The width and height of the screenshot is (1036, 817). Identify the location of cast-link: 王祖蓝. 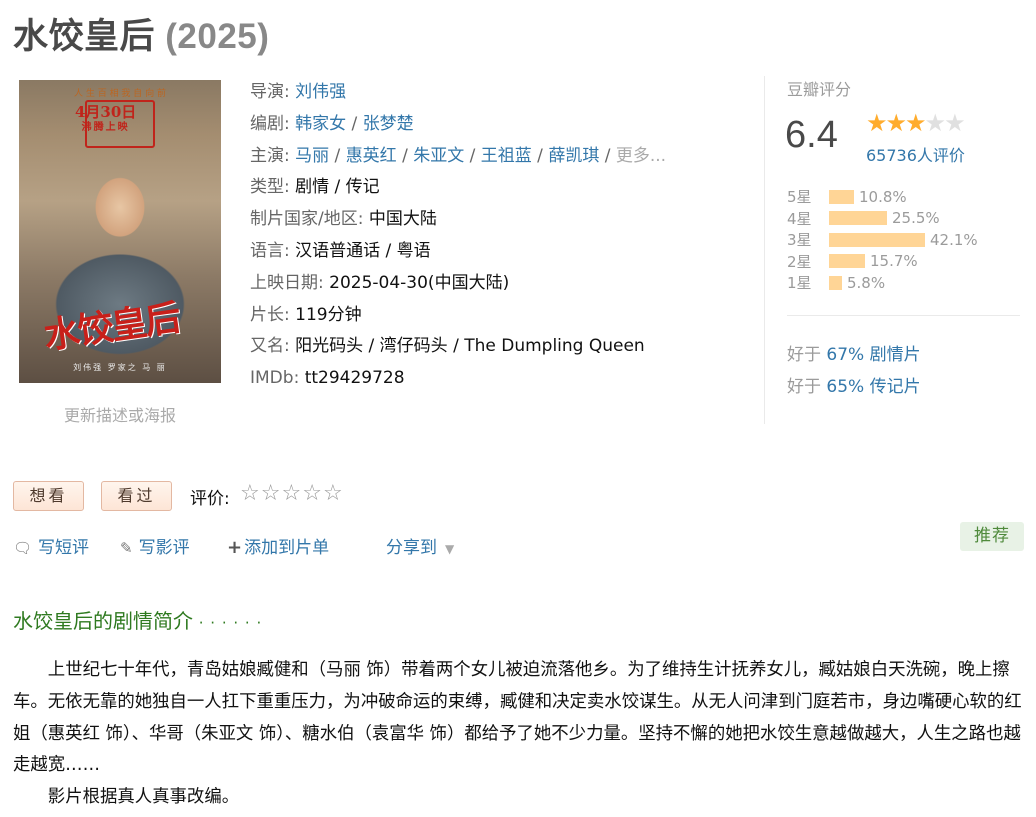
(506, 156).